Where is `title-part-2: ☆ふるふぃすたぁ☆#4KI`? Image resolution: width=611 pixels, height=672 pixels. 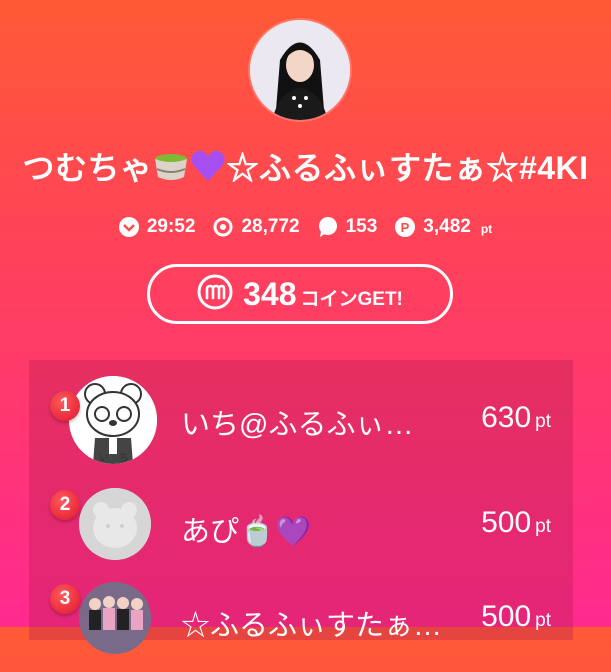
title-part-2: ☆ふるふぃすたぁ☆#4KI is located at coordinates (407, 168).